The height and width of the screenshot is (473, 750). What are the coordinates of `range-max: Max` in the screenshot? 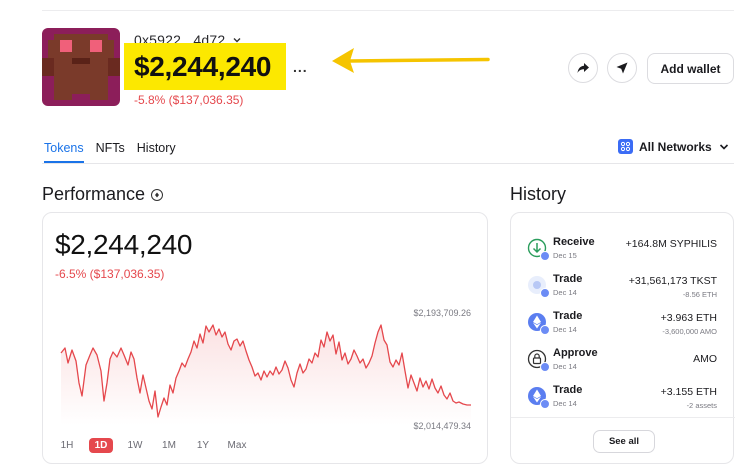 It's located at (237, 445).